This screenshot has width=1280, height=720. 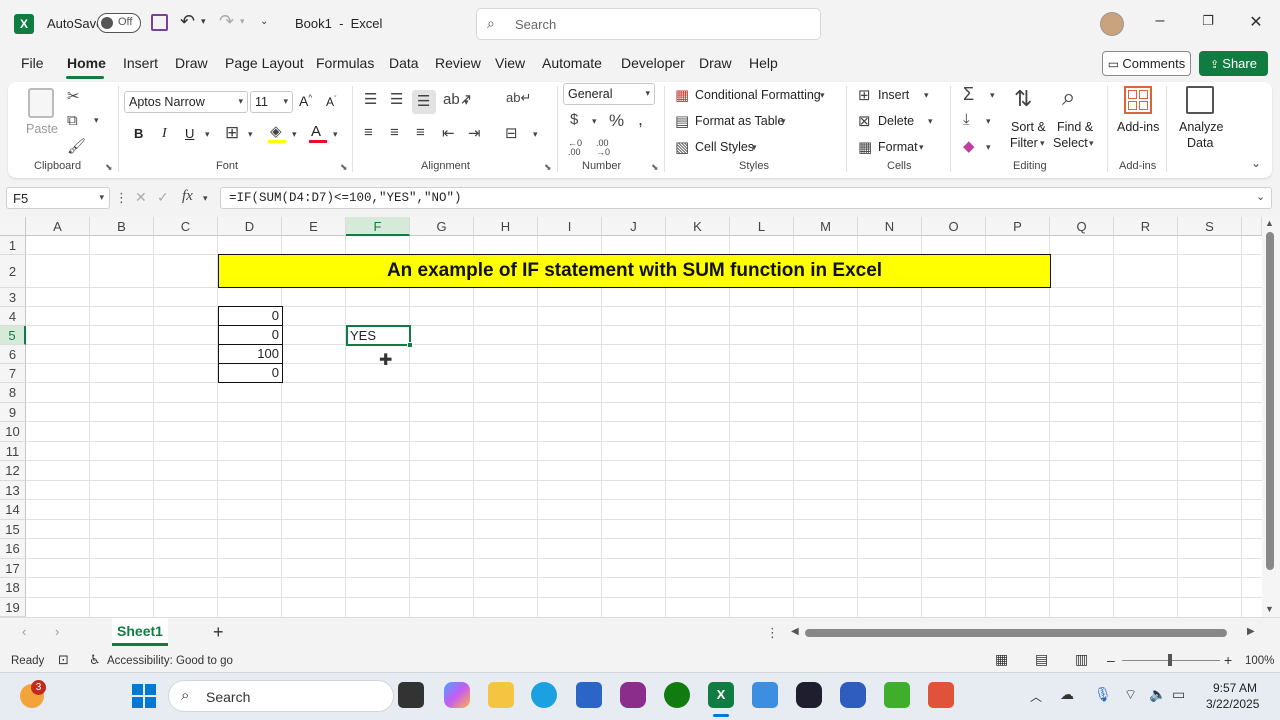 I want to click on row-header: 10, so click(x=13, y=432).